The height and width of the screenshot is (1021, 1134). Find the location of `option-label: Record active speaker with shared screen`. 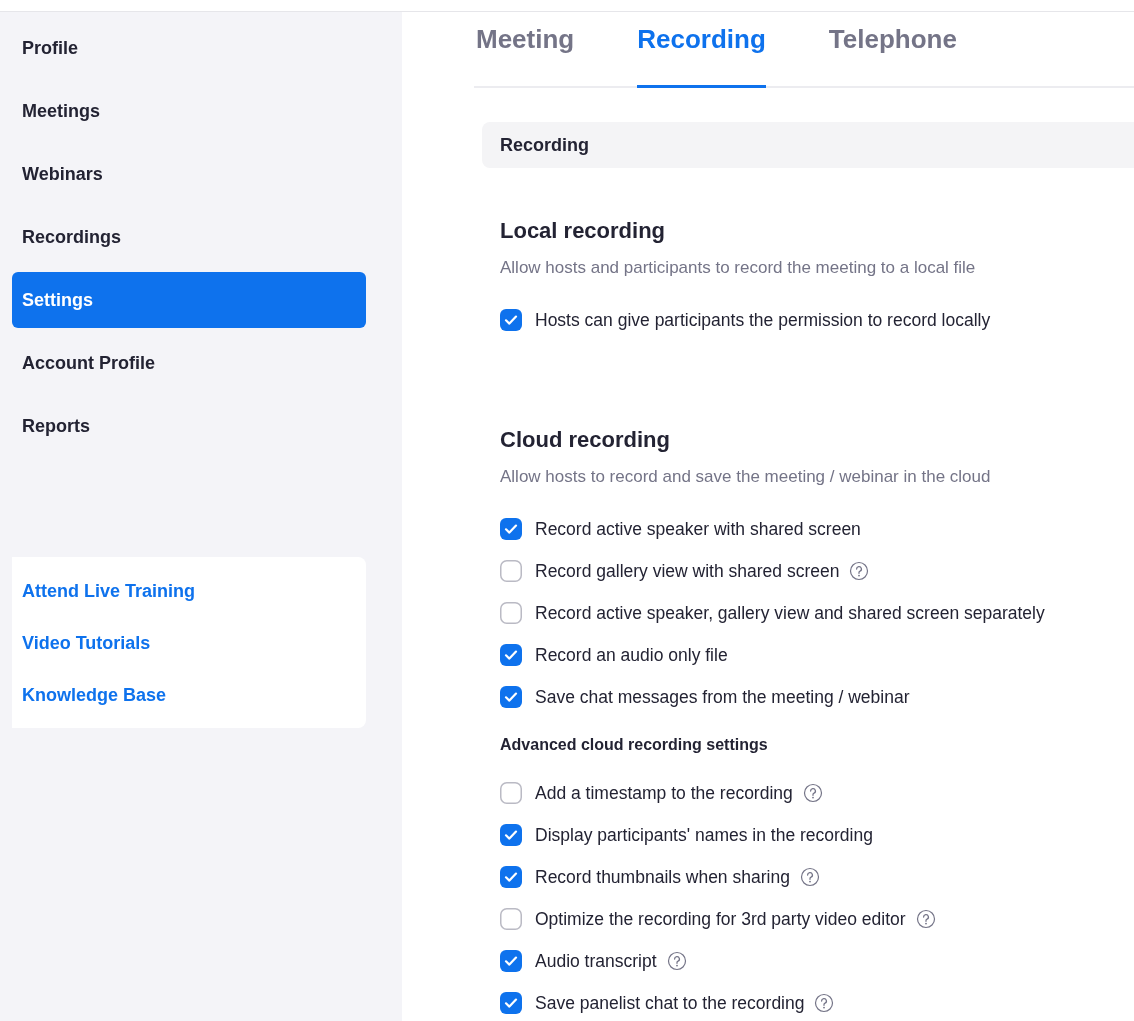

option-label: Record active speaker with shared screen is located at coordinates (698, 529).